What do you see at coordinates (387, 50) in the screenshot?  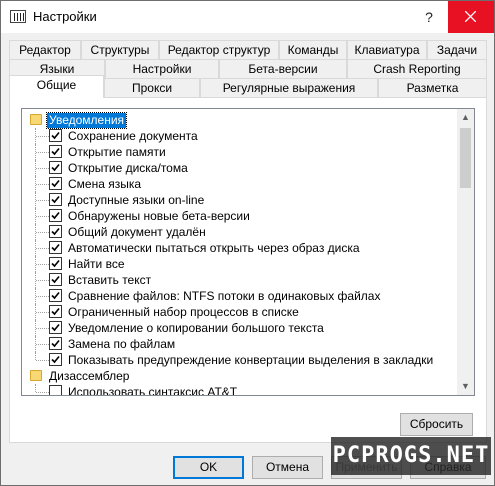 I see `tab-keyboard: Клавиатура` at bounding box center [387, 50].